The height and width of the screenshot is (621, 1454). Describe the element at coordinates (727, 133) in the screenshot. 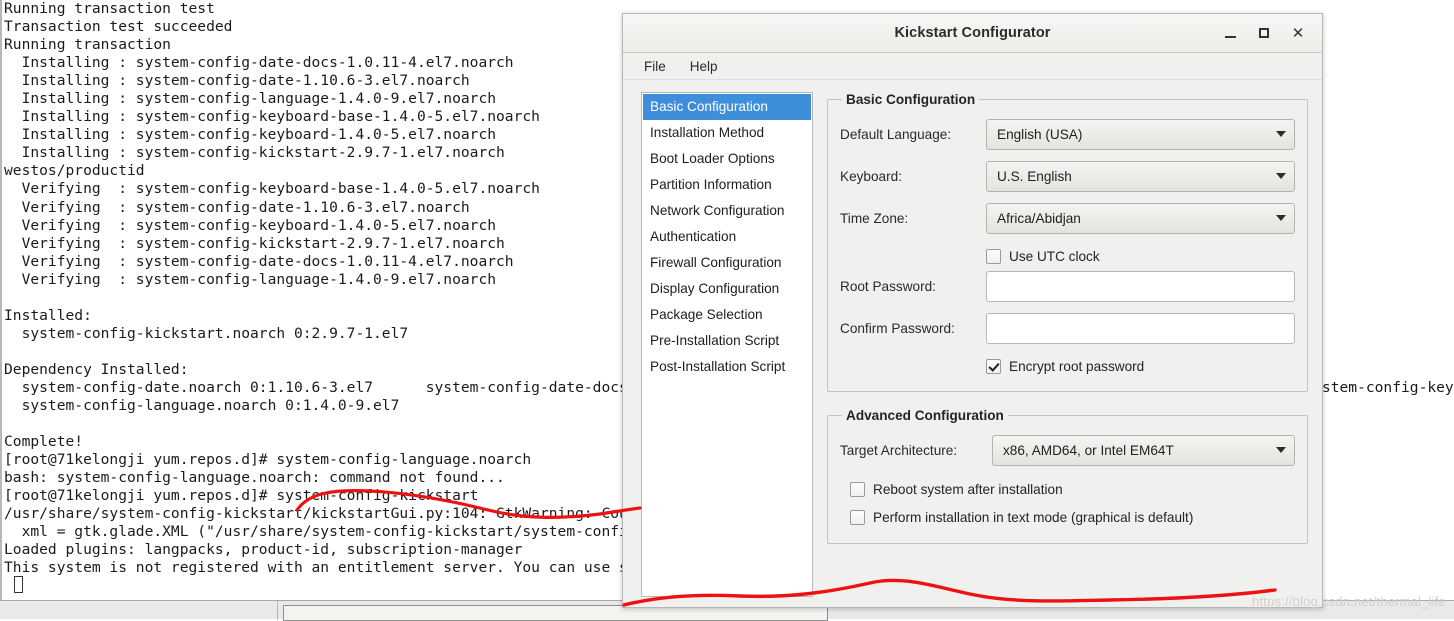

I see `sidebar-item-installation-method: Installation Method` at that location.